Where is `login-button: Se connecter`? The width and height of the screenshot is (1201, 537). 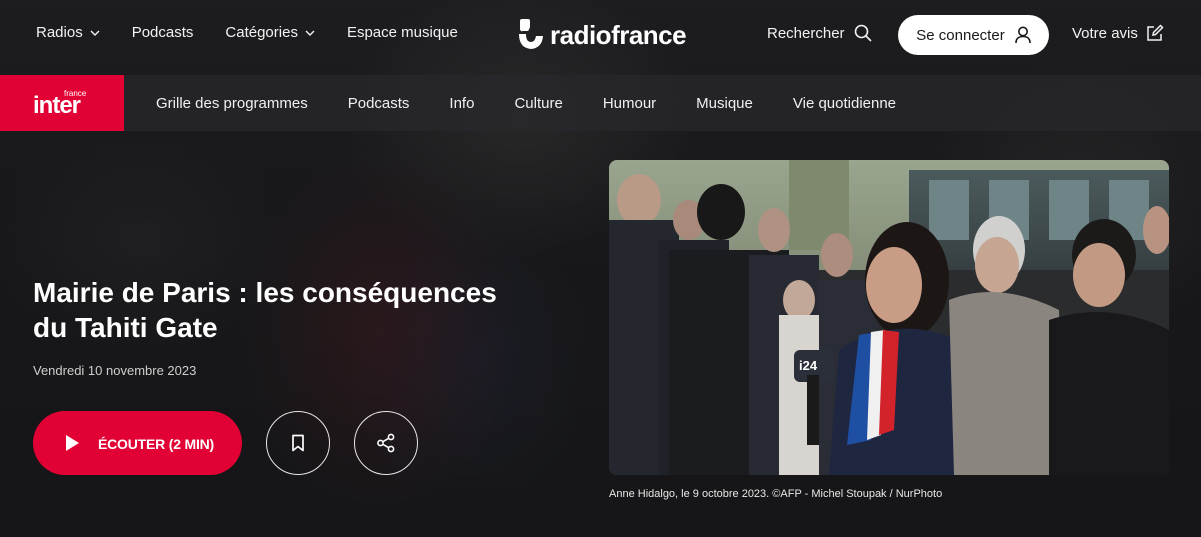 login-button: Se connecter is located at coordinates (973, 35).